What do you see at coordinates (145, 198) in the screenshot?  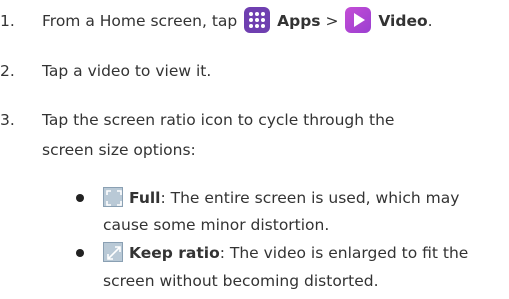 I see `option-full-title: Full` at bounding box center [145, 198].